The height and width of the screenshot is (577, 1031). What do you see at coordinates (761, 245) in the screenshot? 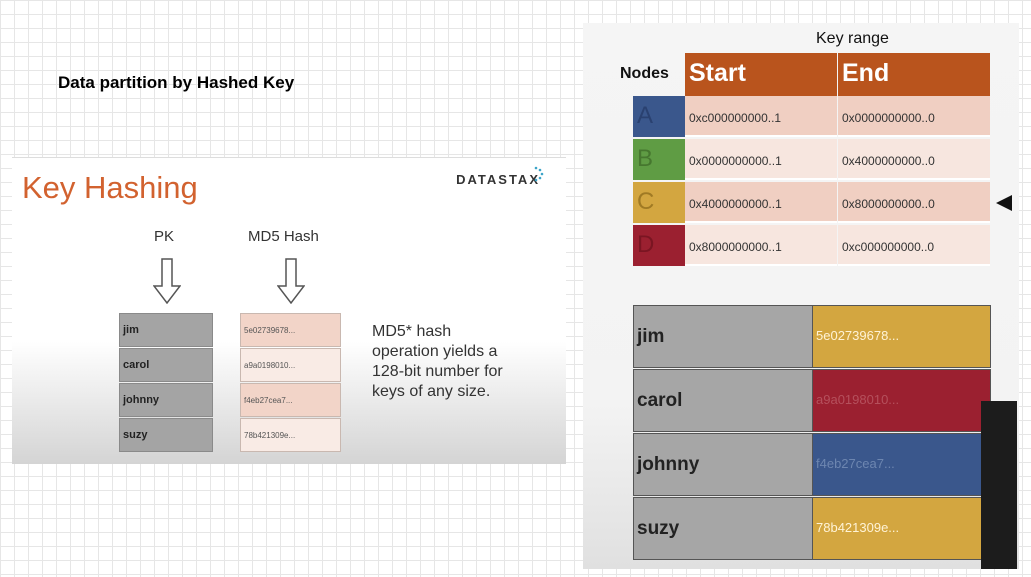
I see `range-start-cell: 0x8000000000..1` at bounding box center [761, 245].